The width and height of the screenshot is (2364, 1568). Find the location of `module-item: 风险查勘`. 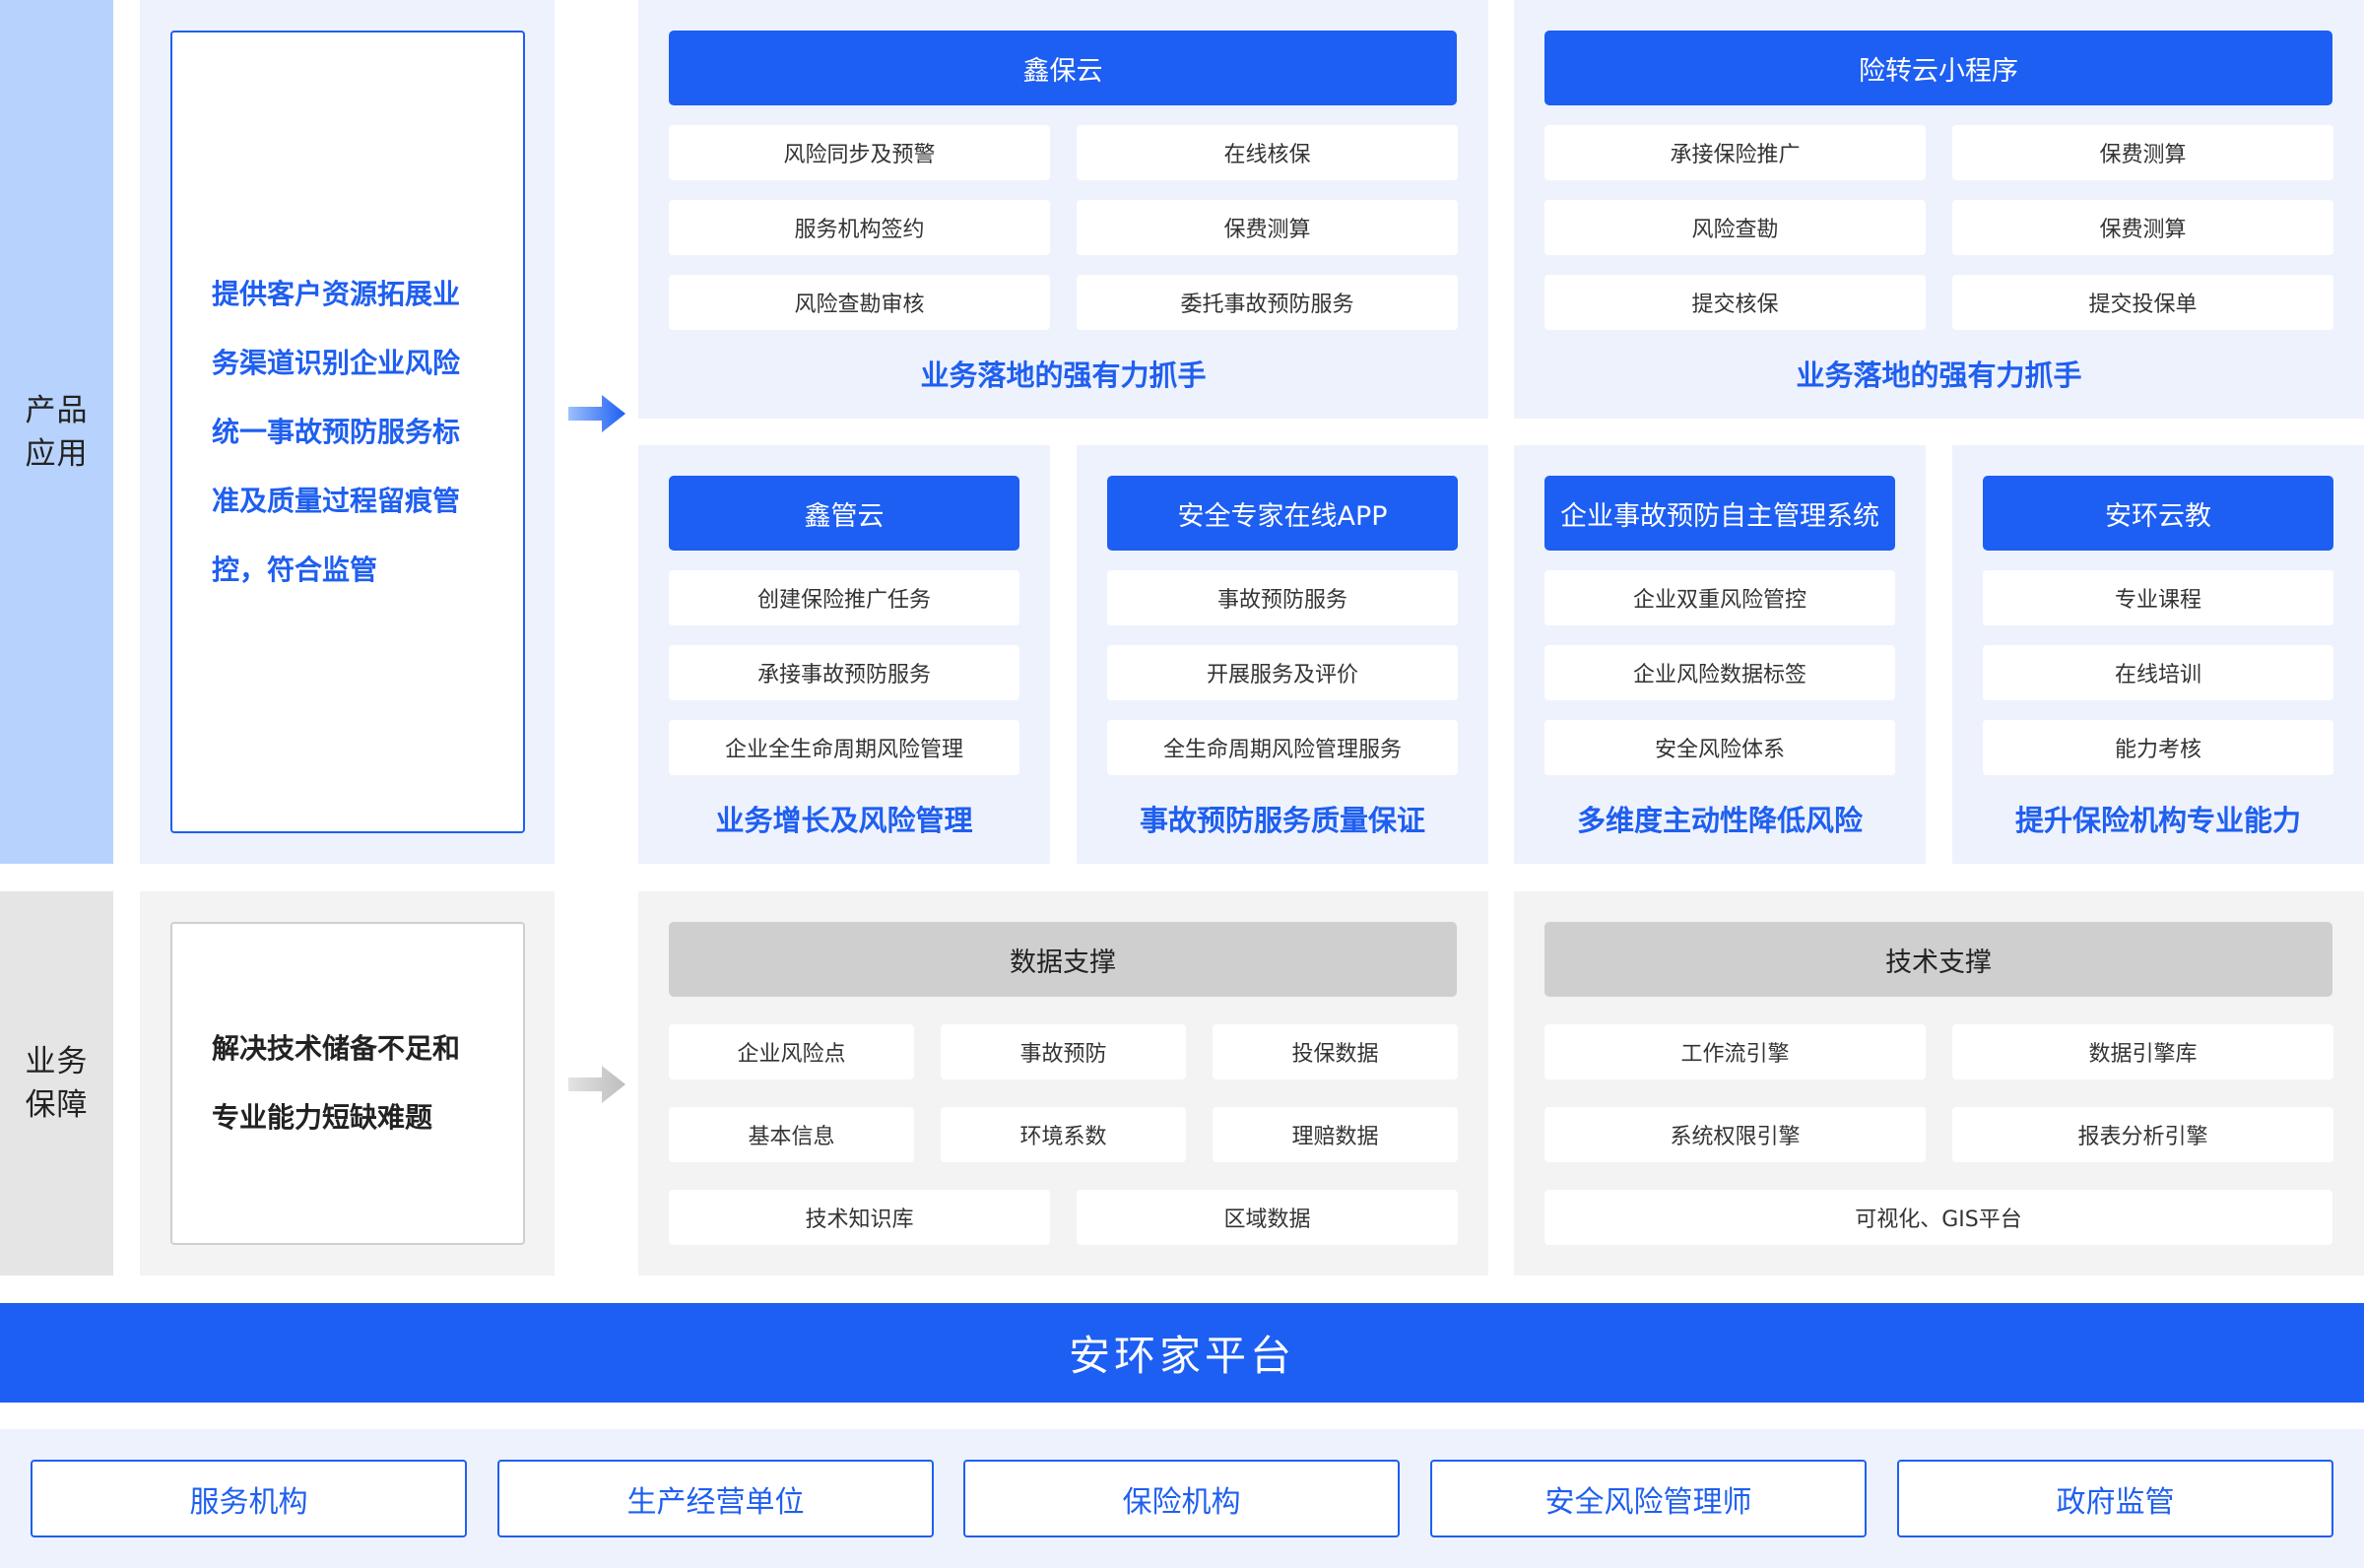

module-item: 风险查勘 is located at coordinates (1735, 228).